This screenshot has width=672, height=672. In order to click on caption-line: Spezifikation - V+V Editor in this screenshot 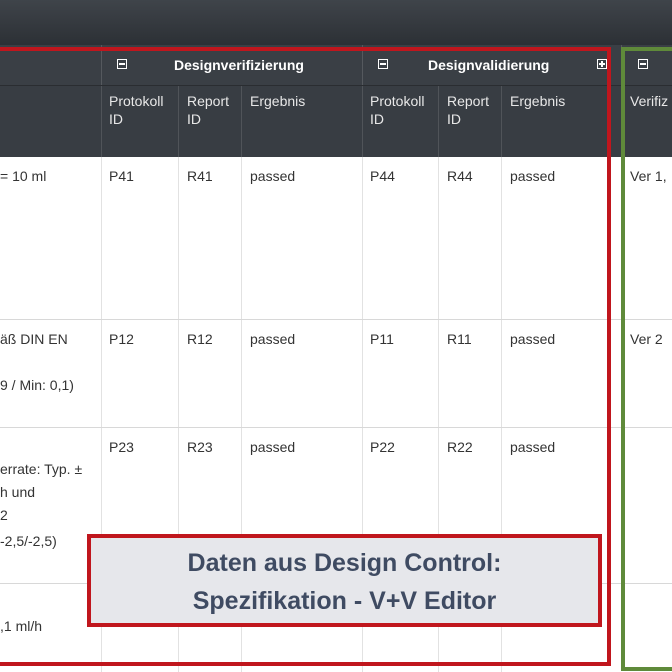, I will do `click(344, 601)`.